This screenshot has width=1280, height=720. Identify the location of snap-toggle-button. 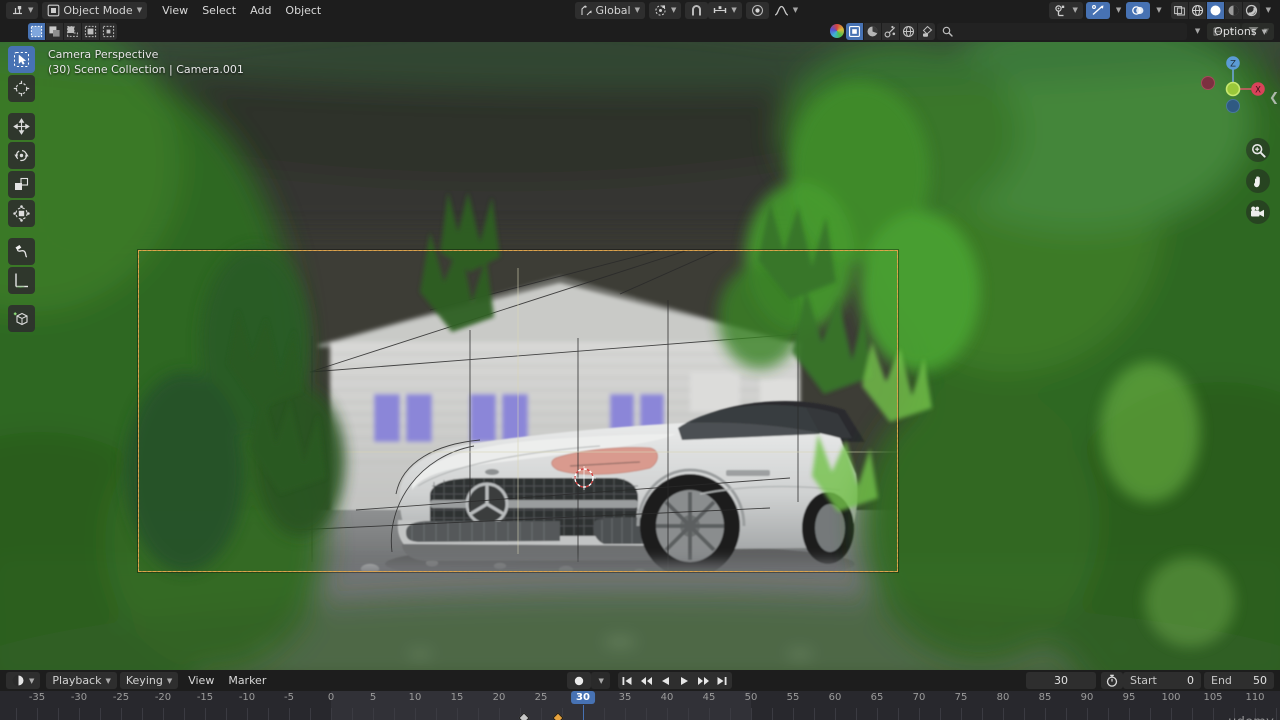
(697, 10).